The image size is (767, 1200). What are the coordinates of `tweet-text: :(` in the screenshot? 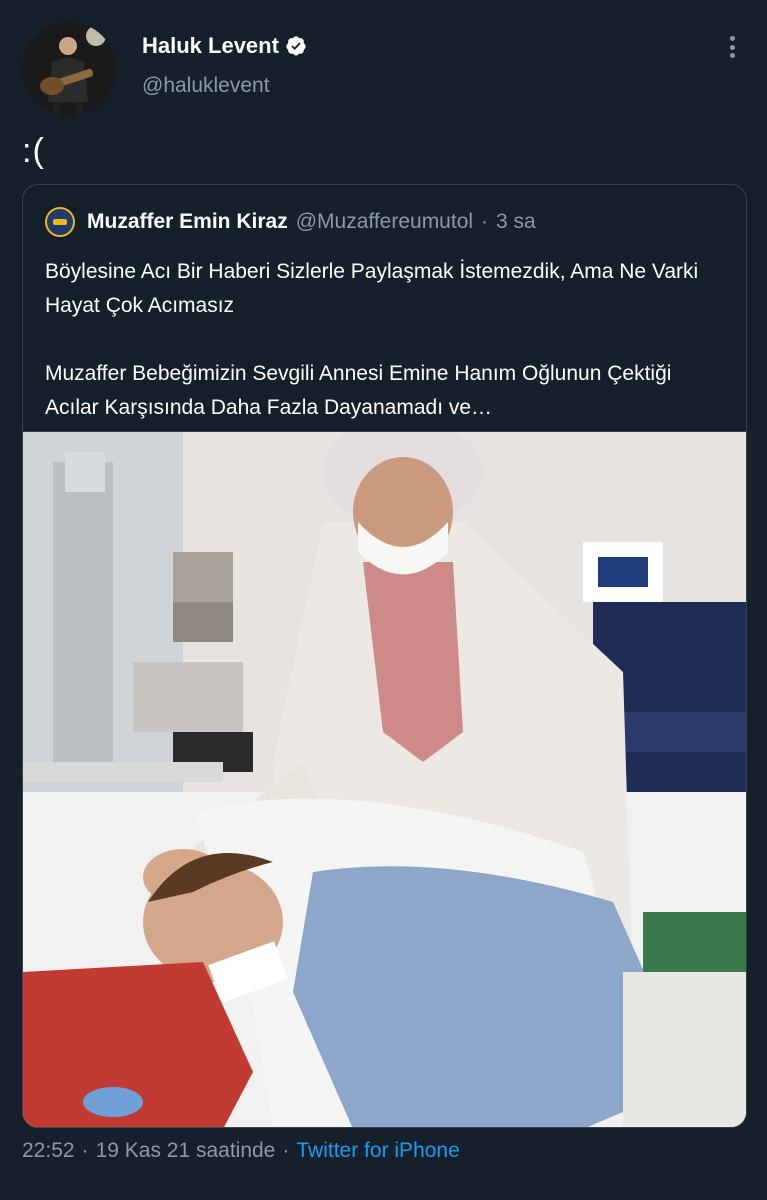 It's located at (33, 151).